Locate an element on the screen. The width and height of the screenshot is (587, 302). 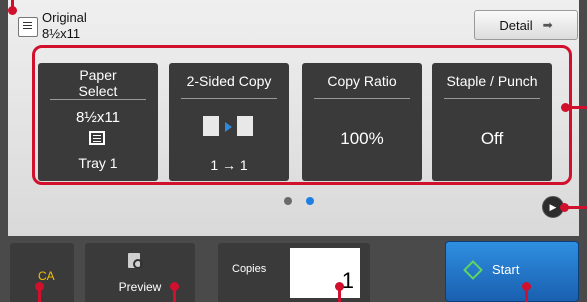
arrow-right-icon: ➡ is located at coordinates (547, 25).